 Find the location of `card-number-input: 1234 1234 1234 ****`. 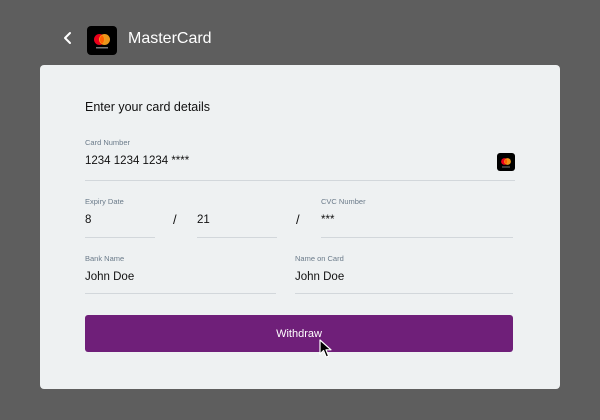

card-number-input: 1234 1234 1234 **** is located at coordinates (137, 161).